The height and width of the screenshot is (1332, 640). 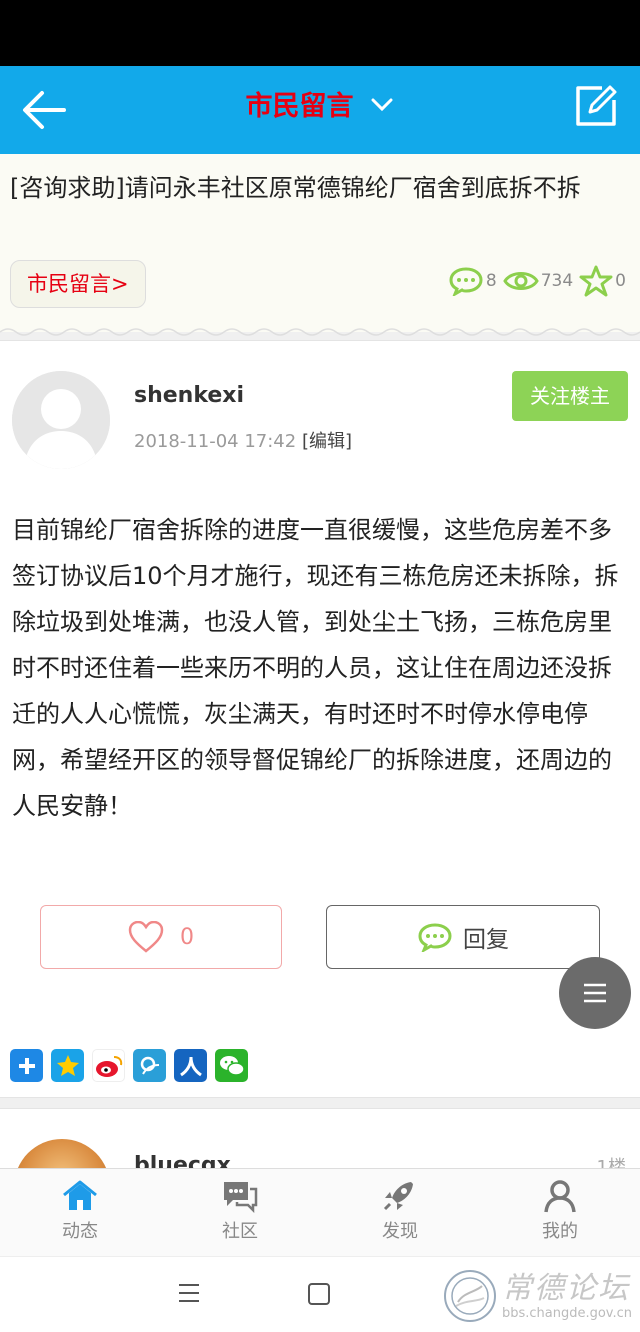 I want to click on page-title: 市民留言, so click(x=299, y=106).